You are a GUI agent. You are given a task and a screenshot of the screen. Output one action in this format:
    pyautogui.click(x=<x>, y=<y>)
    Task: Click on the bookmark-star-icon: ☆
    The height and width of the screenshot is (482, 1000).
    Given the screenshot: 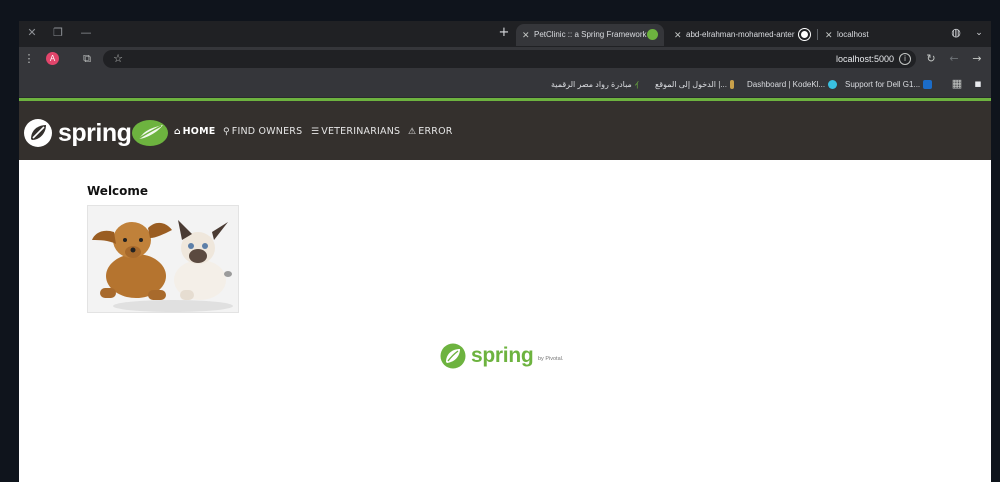 What is the action you would take?
    pyautogui.click(x=118, y=59)
    